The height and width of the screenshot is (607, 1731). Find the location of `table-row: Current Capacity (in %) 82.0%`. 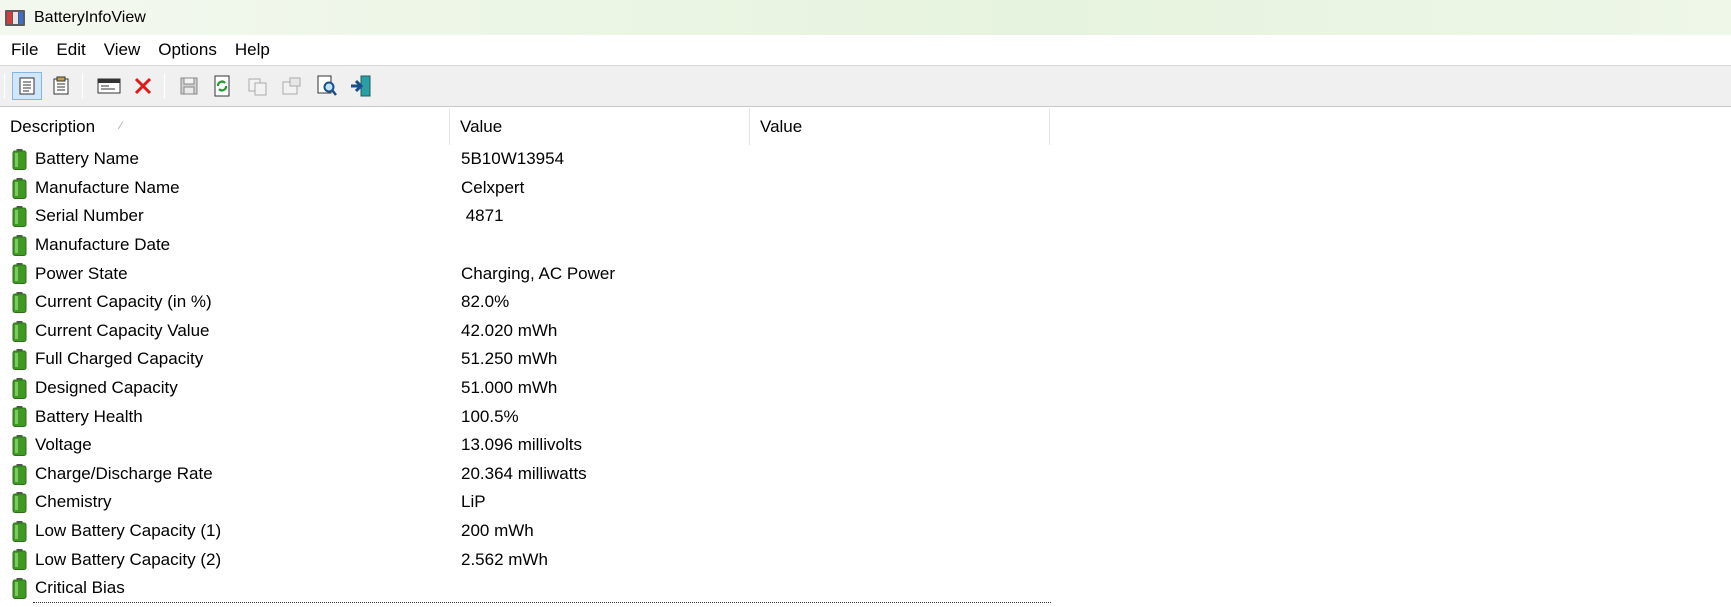

table-row: Current Capacity (in %) 82.0% is located at coordinates (525, 302).